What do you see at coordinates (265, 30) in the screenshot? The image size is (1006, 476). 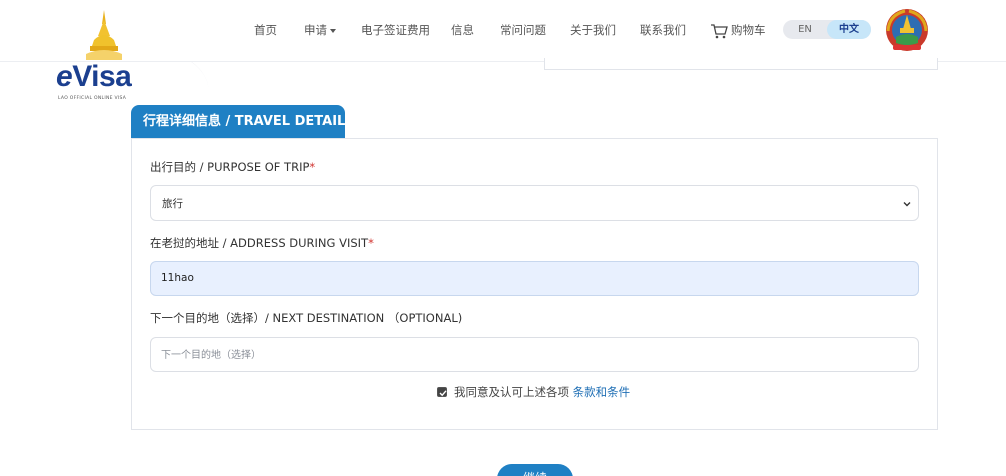 I see `nav-item-home: 首页` at bounding box center [265, 30].